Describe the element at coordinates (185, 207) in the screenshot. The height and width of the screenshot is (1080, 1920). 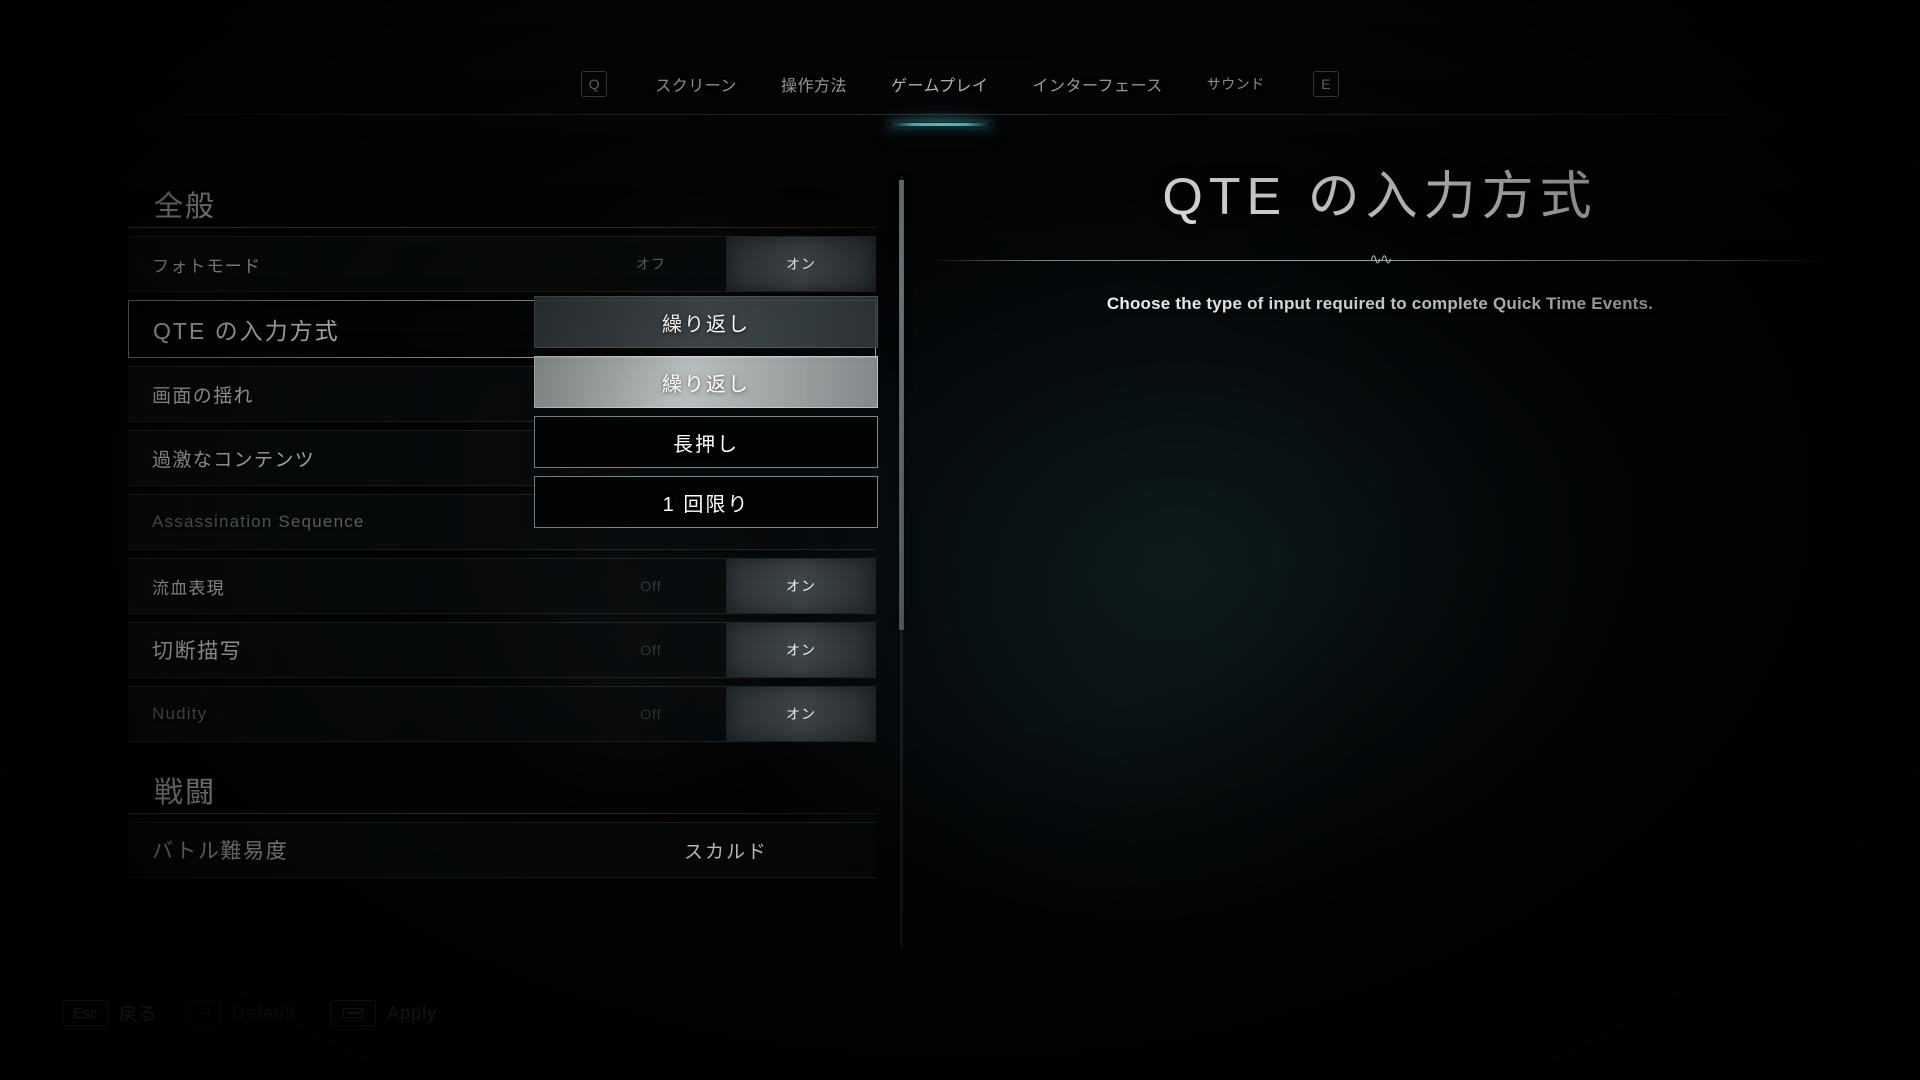
I see `section-title: 全般` at that location.